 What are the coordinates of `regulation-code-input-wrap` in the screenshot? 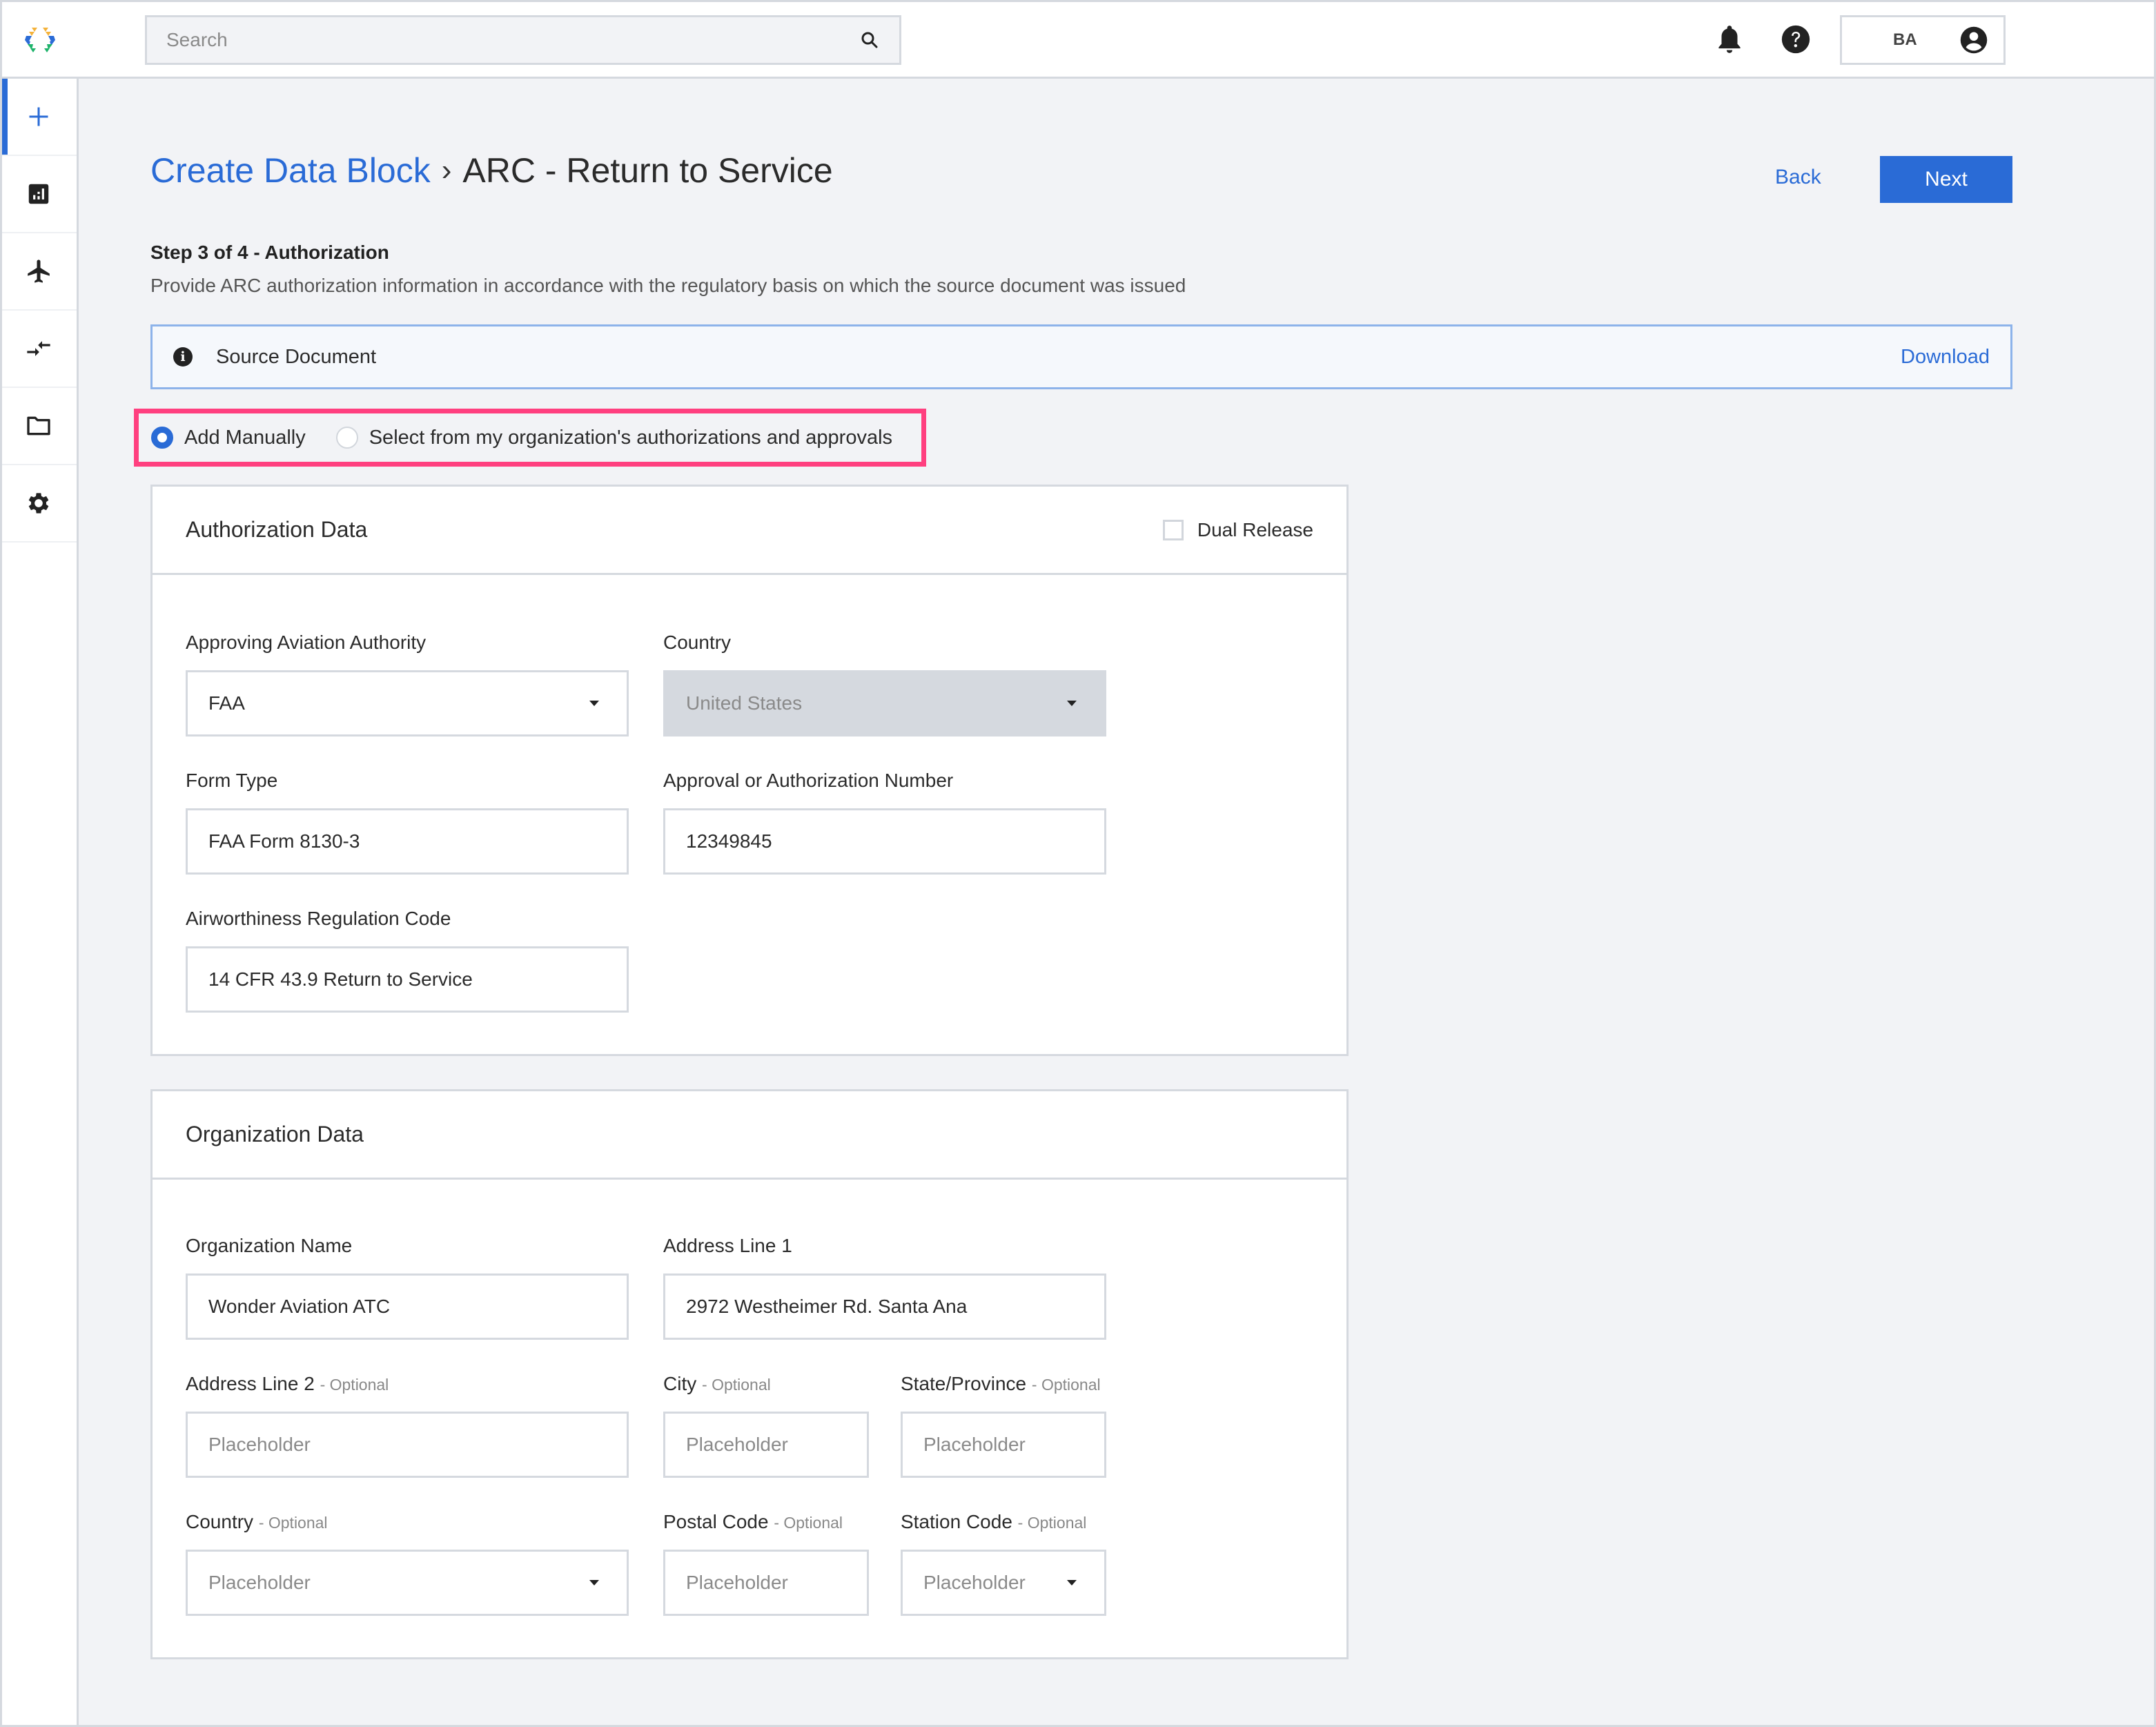 It's located at (407, 979).